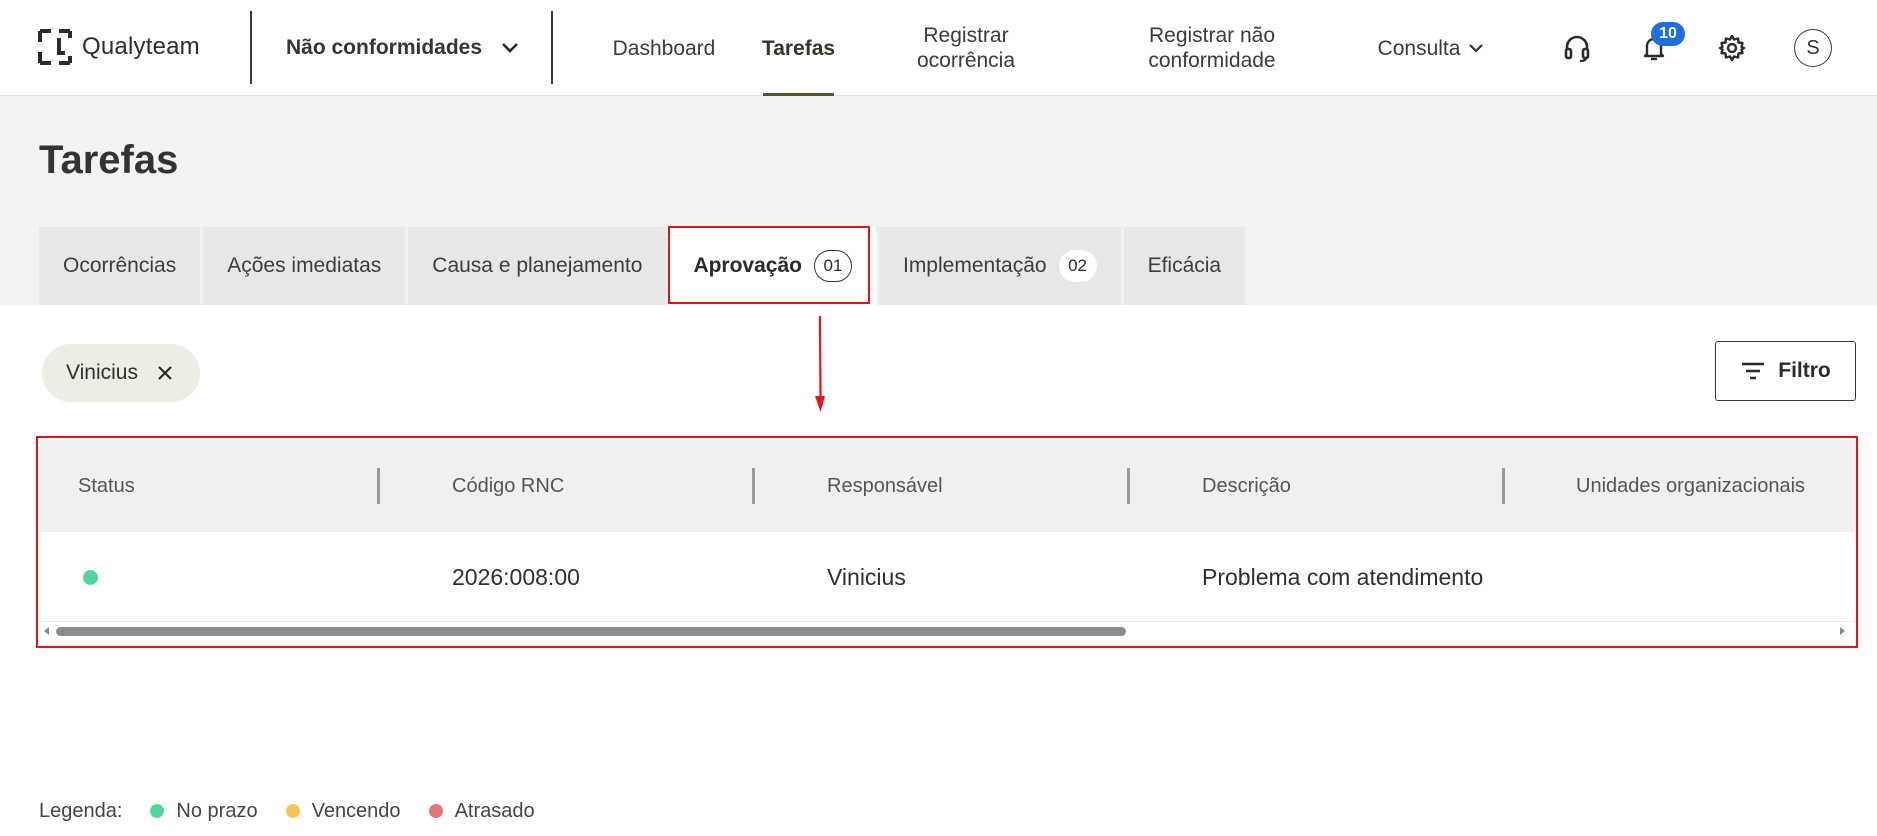  I want to click on notifications-count-badge: 10, so click(1668, 34).